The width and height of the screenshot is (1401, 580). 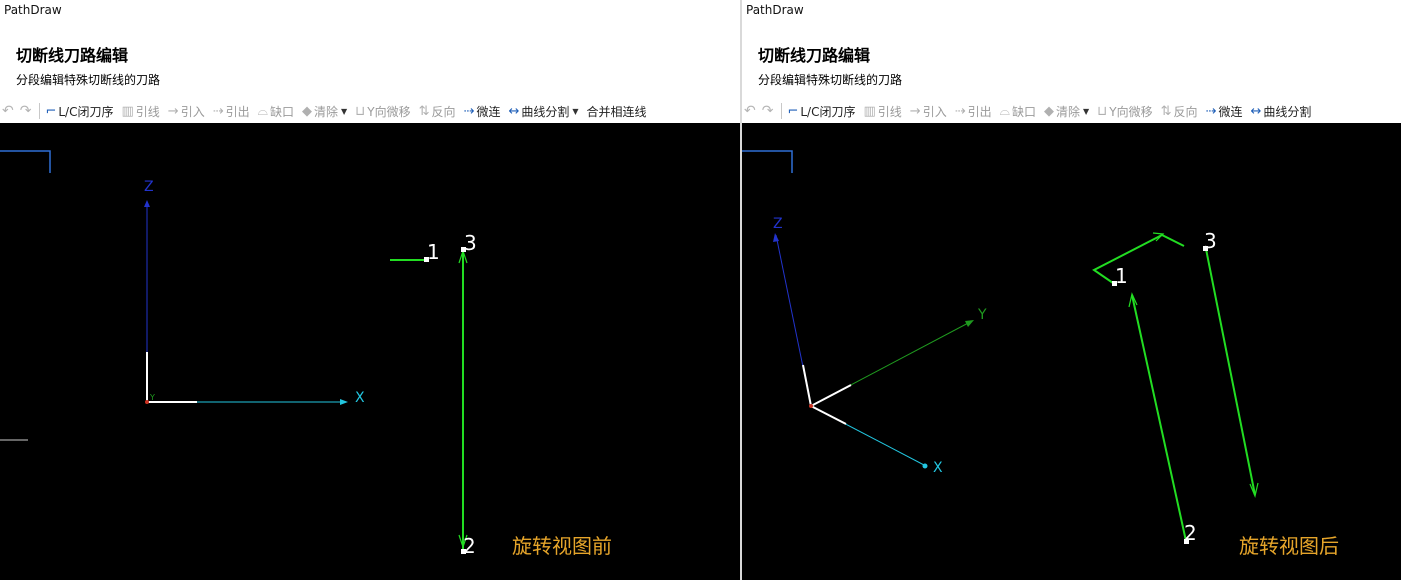 What do you see at coordinates (1121, 276) in the screenshot?
I see `point-label-1: 1` at bounding box center [1121, 276].